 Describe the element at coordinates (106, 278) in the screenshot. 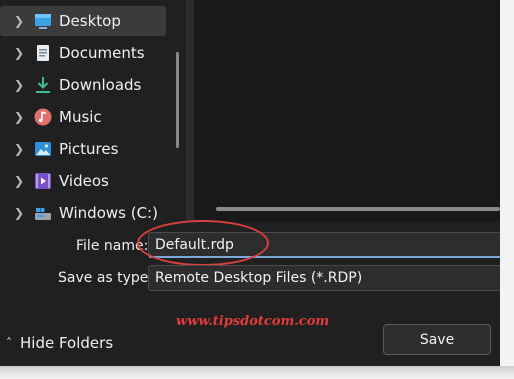

I see `savetype-label: Save as type:` at that location.